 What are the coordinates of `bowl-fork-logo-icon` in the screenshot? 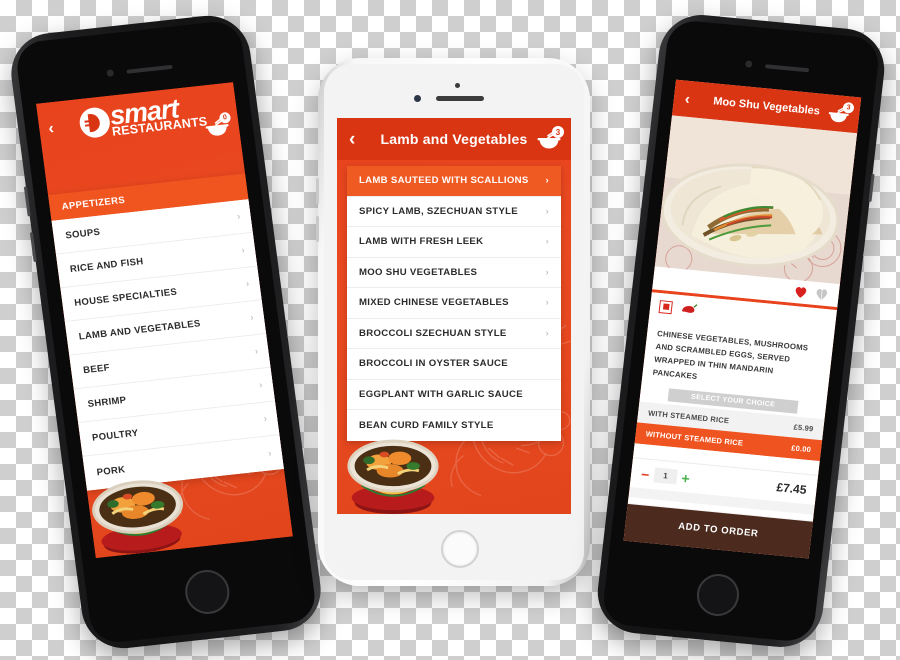 It's located at (94, 123).